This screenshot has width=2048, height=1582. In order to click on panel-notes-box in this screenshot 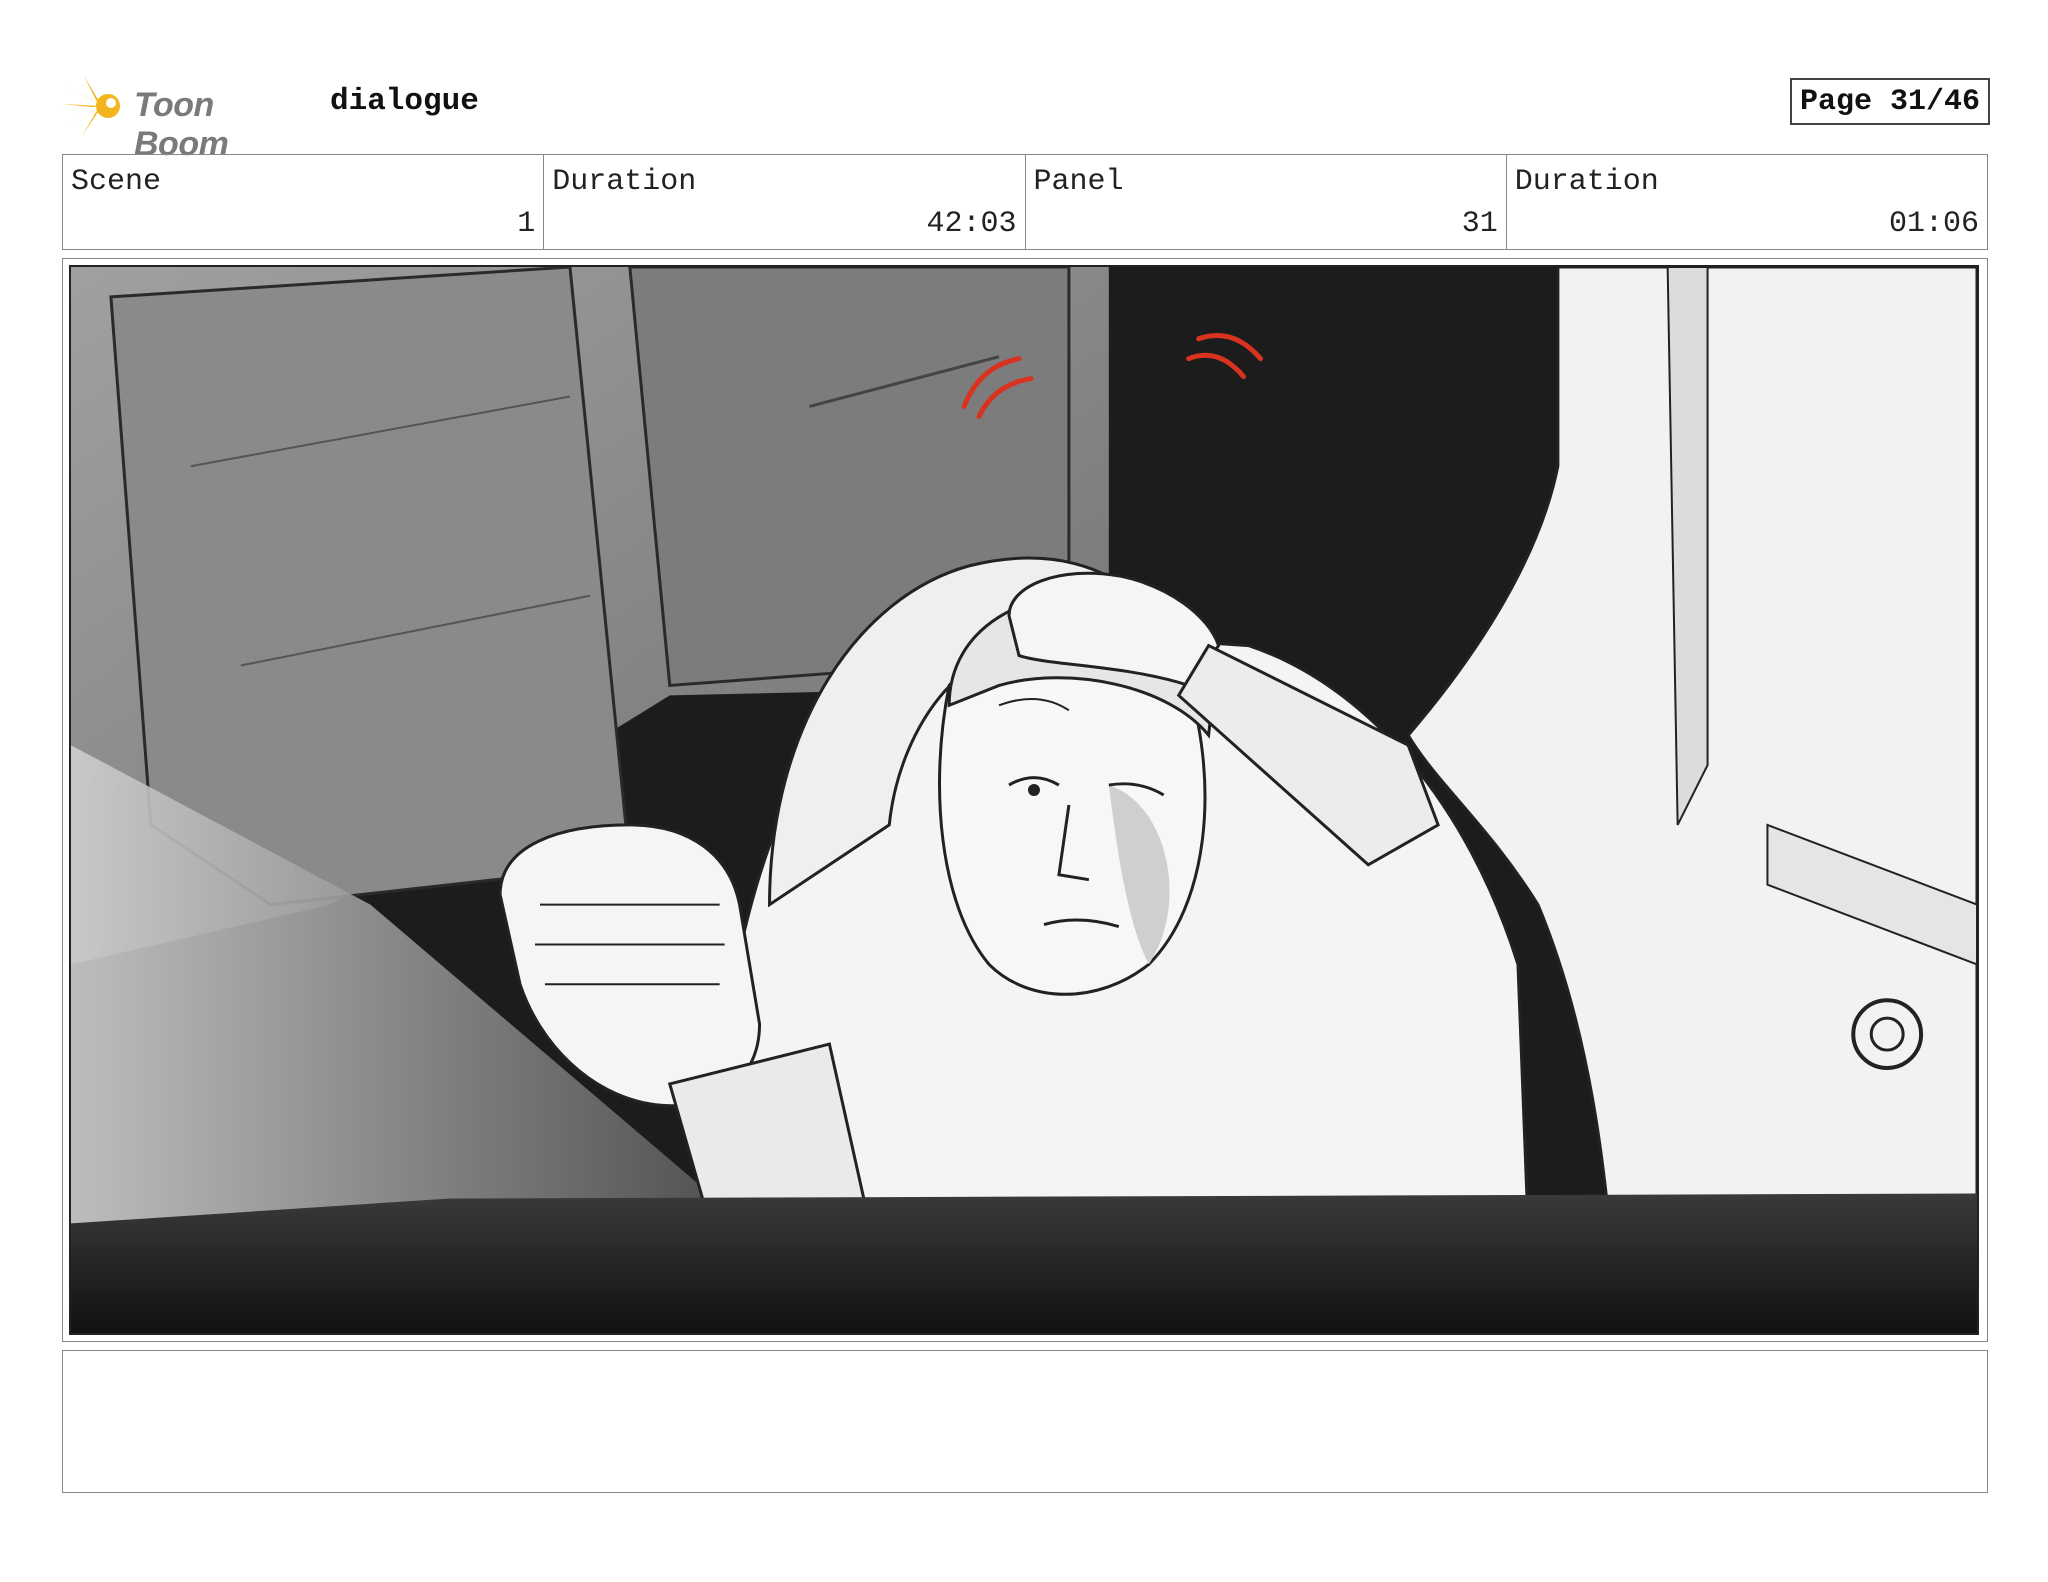, I will do `click(1025, 1421)`.